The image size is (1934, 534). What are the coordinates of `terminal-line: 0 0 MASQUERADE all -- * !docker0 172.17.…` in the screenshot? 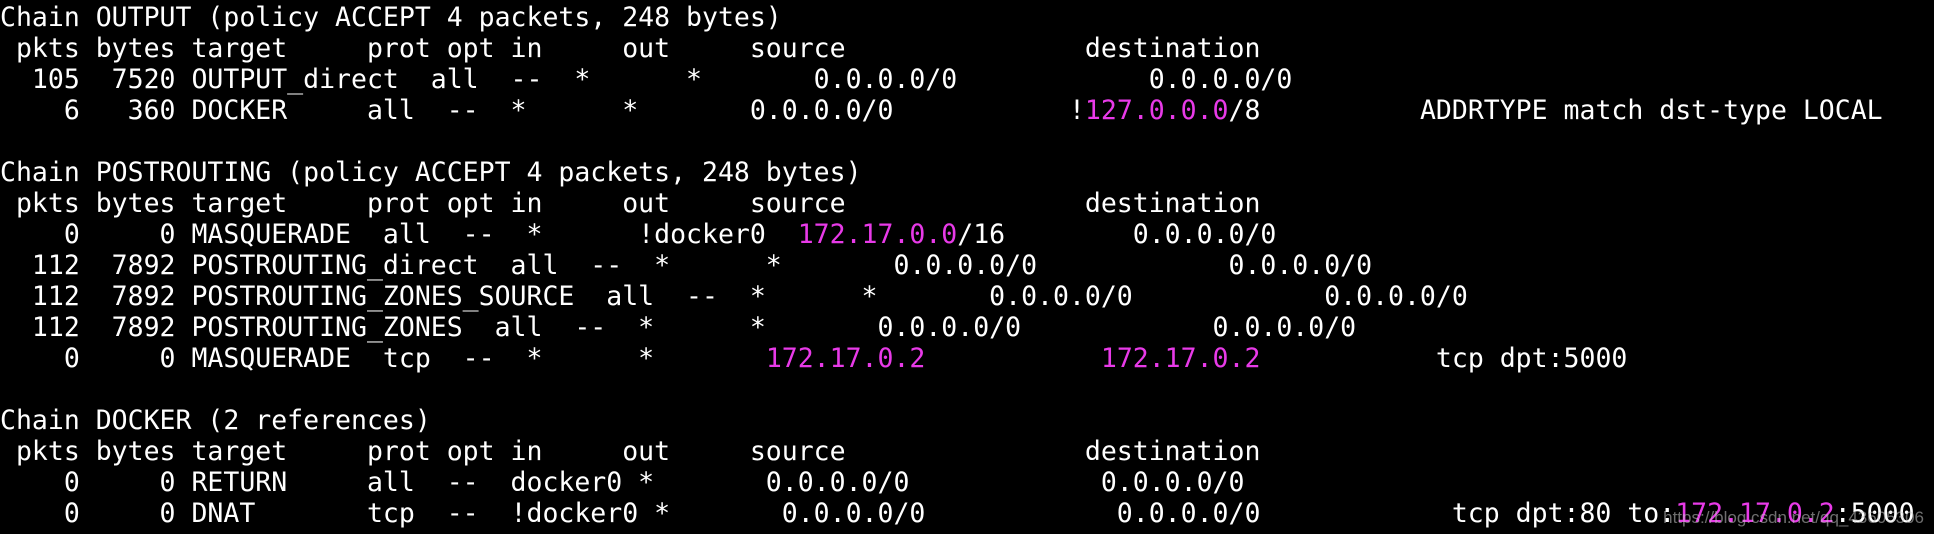 It's located at (967, 234).